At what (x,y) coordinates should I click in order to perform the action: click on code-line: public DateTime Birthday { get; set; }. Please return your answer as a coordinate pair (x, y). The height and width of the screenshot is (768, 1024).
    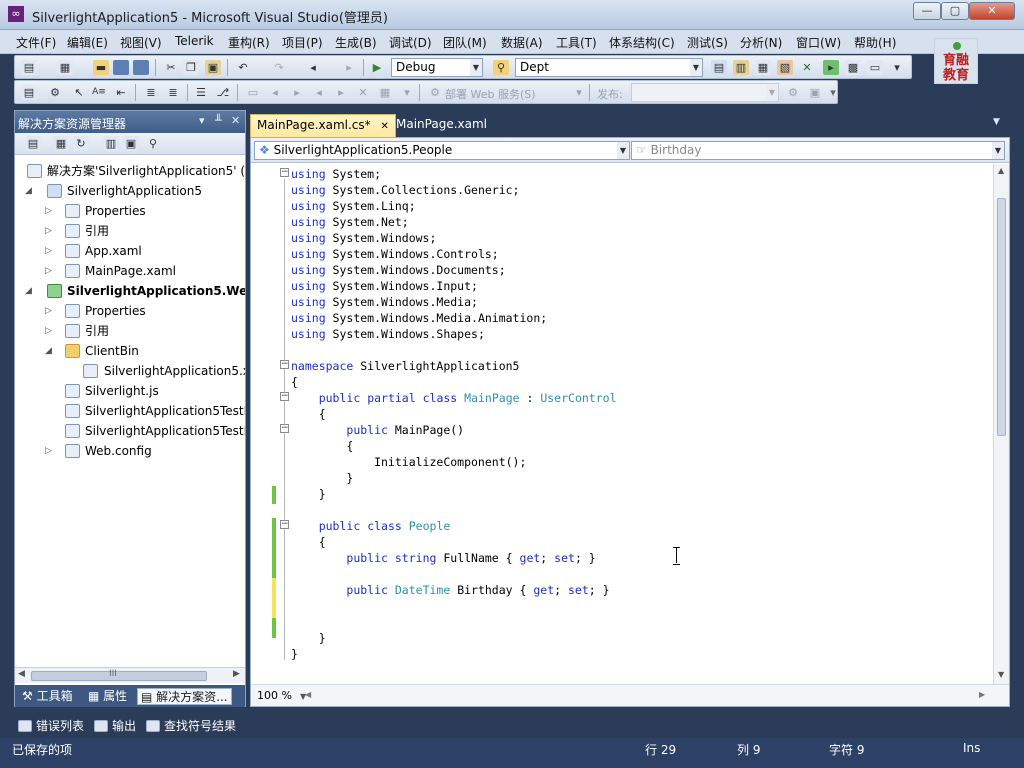
    Looking at the image, I should click on (450, 590).